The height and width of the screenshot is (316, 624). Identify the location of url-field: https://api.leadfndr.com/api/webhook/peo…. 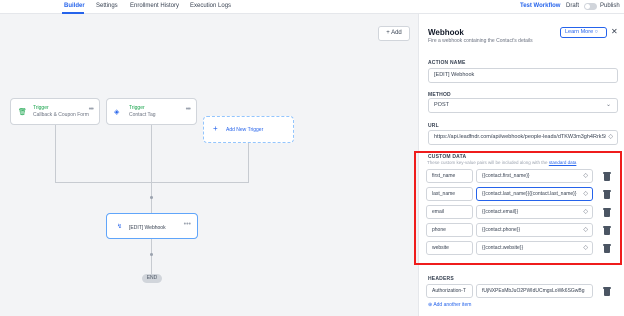
(523, 137).